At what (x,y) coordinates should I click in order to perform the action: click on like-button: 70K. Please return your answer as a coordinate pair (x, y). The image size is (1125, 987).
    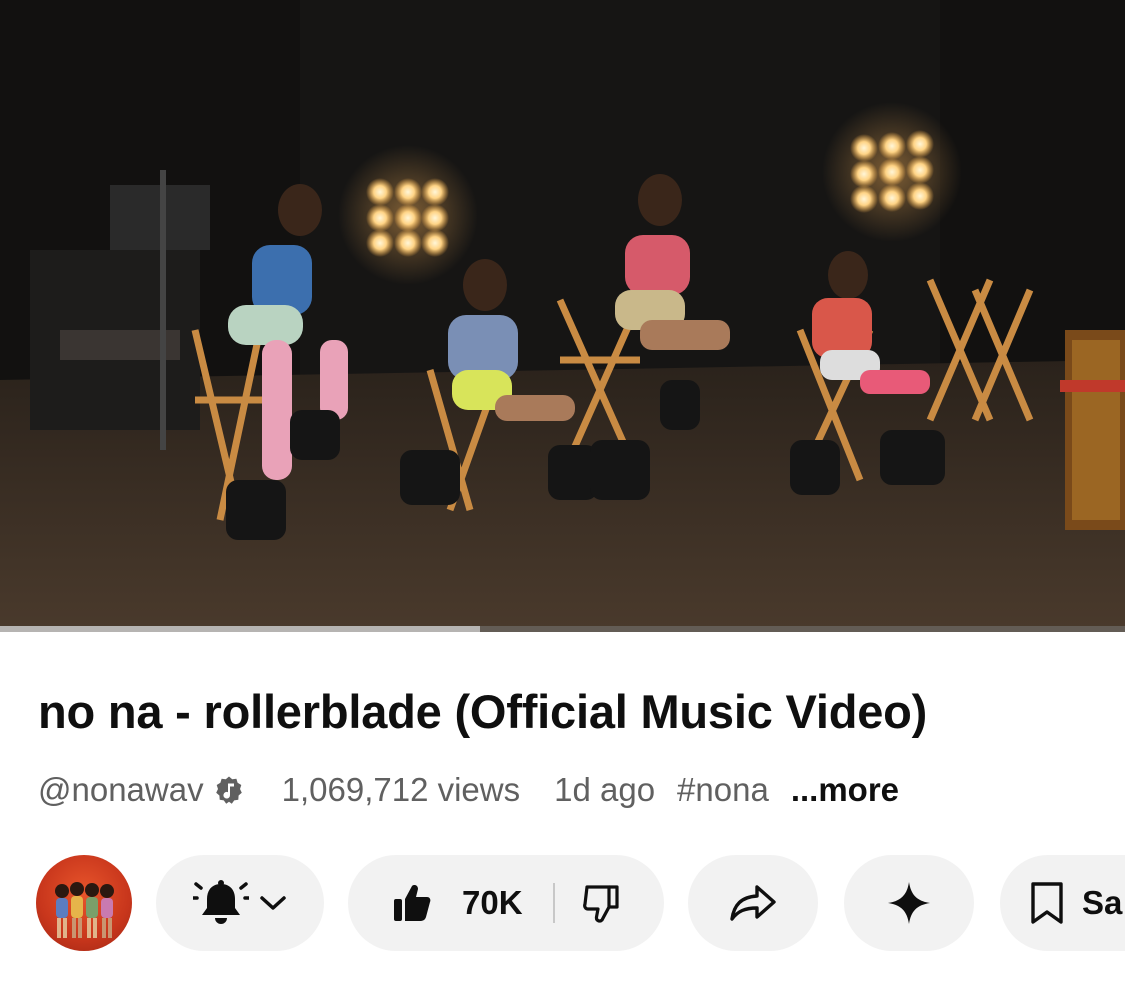
    Looking at the image, I should click on (457, 903).